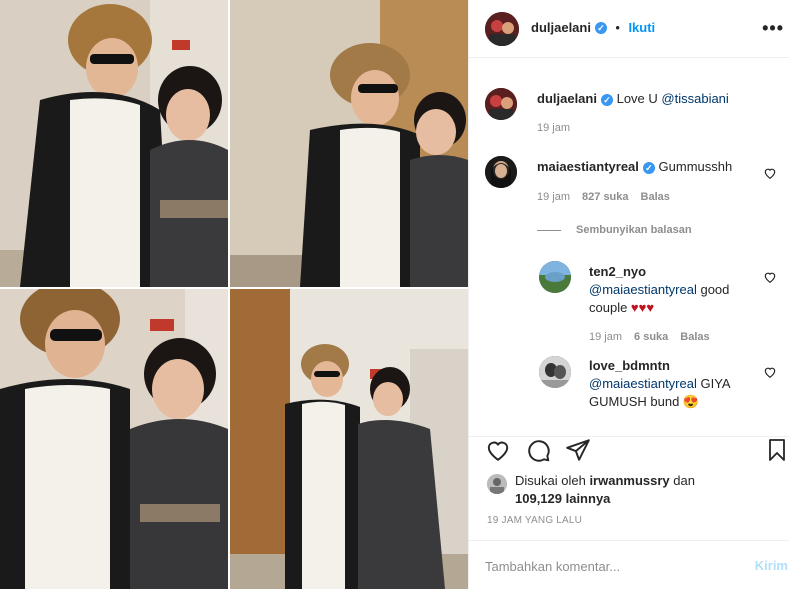  Describe the element at coordinates (605, 566) in the screenshot. I see `comment-input` at that location.